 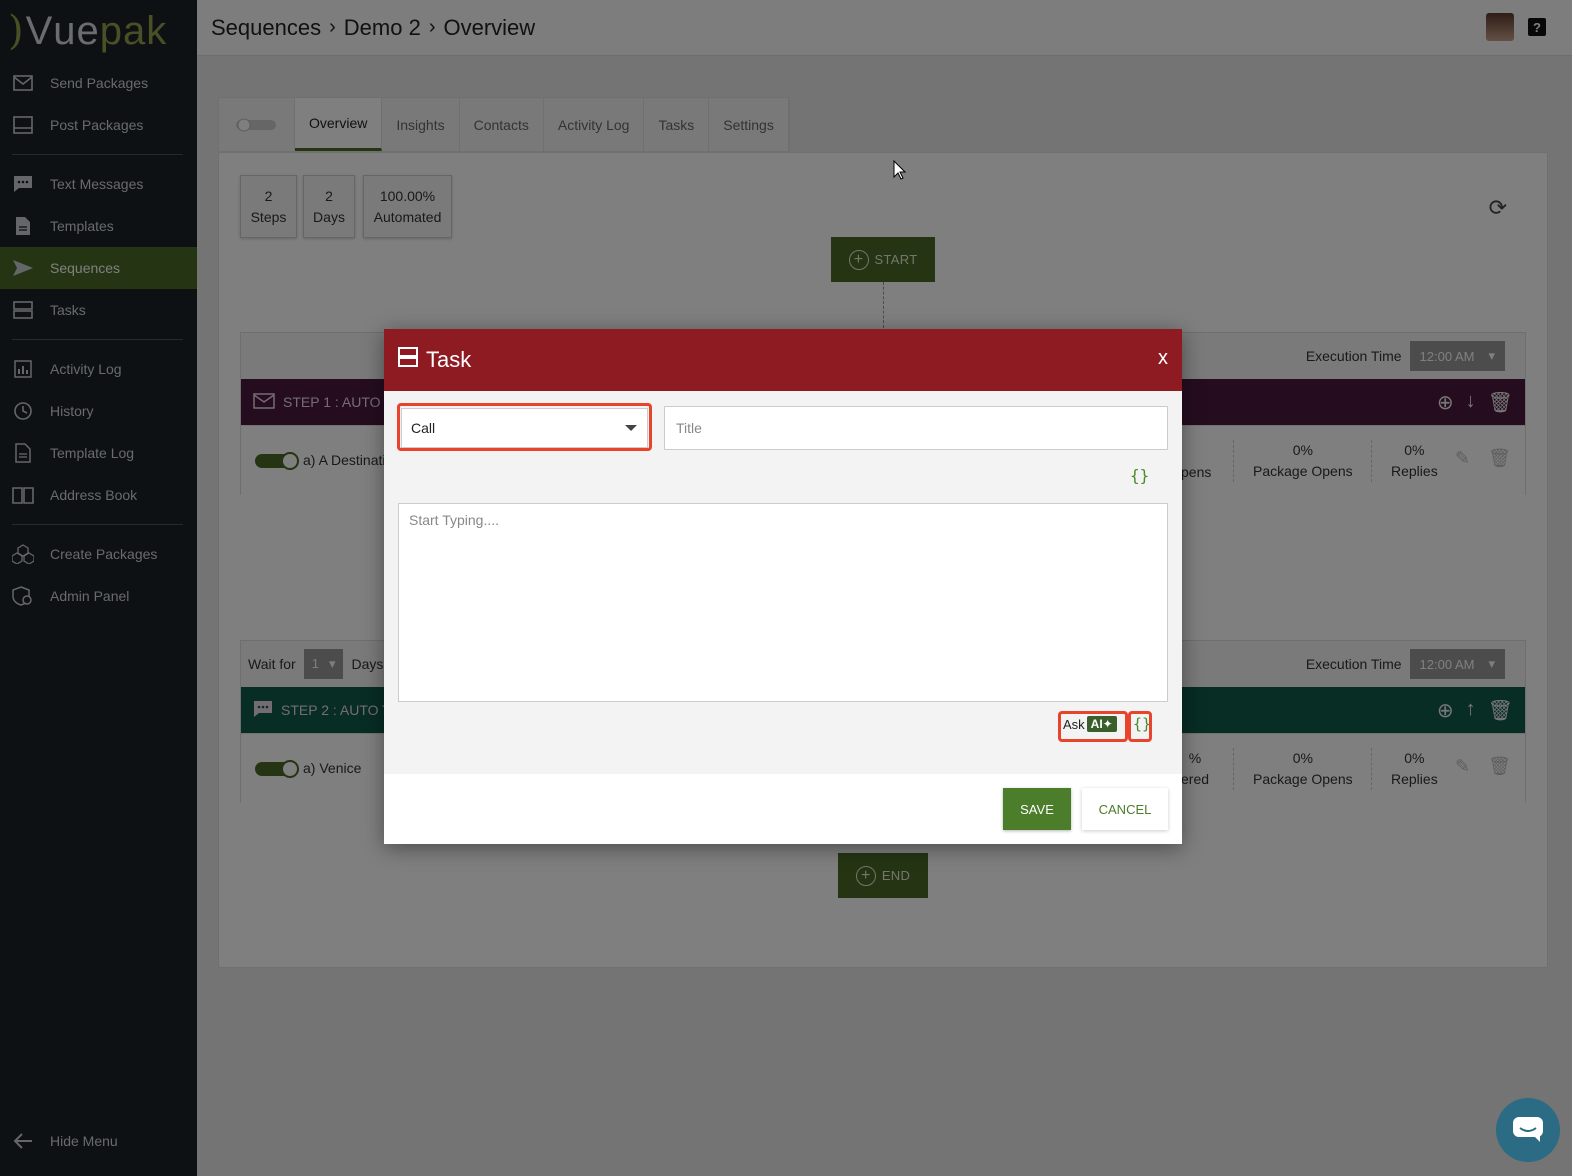 I want to click on task-type-select: Call, so click(x=524, y=428).